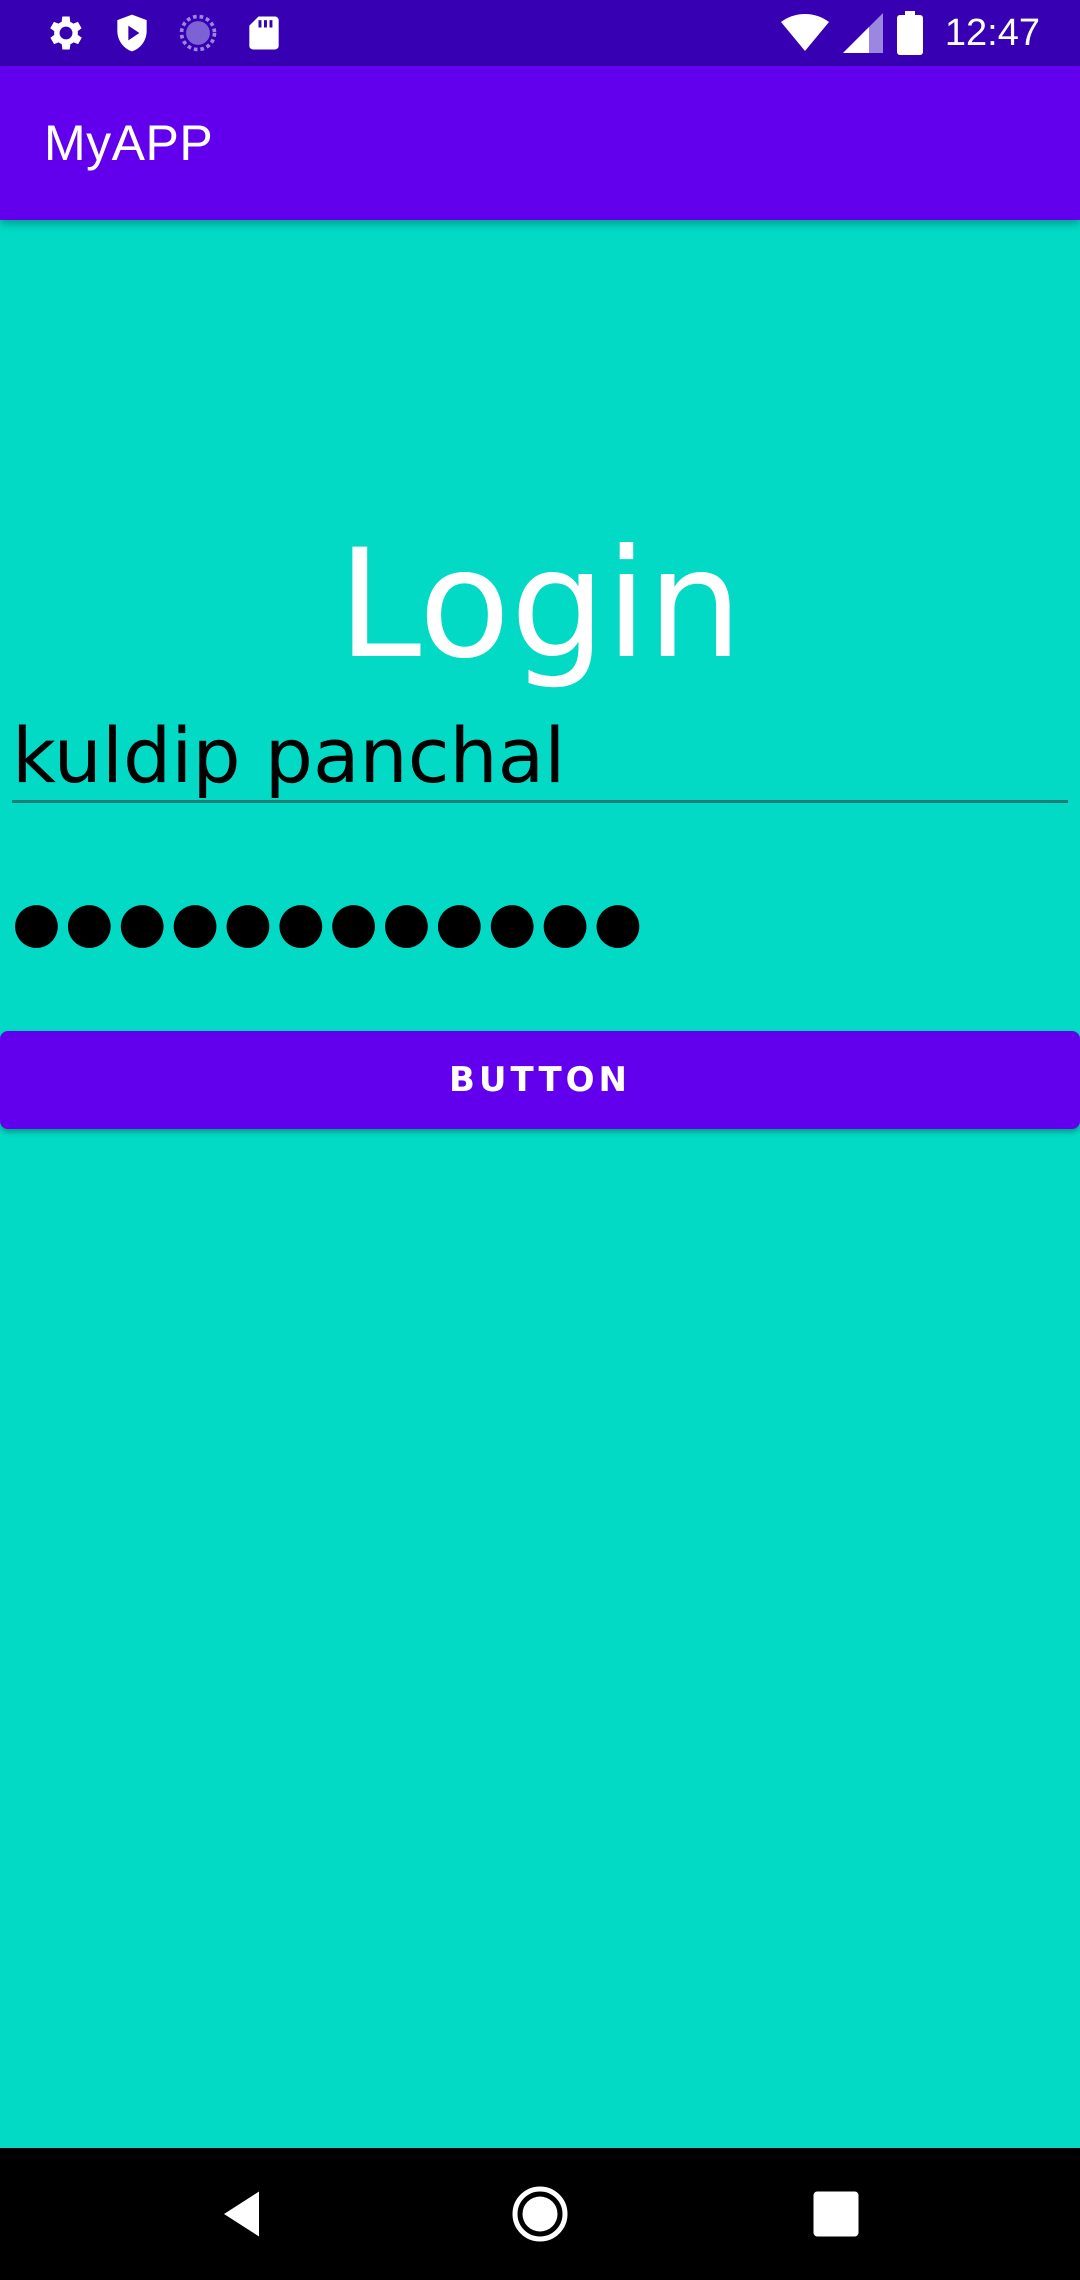 This screenshot has height=2280, width=1080. Describe the element at coordinates (804, 32) in the screenshot. I see `wifi-icon` at that location.